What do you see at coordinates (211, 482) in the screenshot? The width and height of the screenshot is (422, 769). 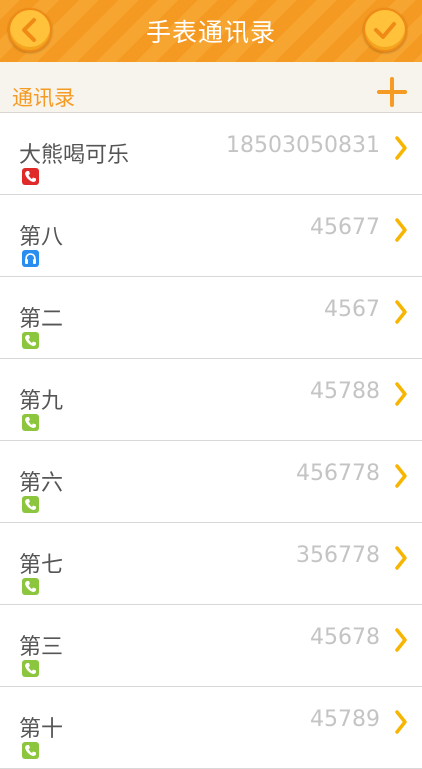 I see `contact-row: 第六 456778` at bounding box center [211, 482].